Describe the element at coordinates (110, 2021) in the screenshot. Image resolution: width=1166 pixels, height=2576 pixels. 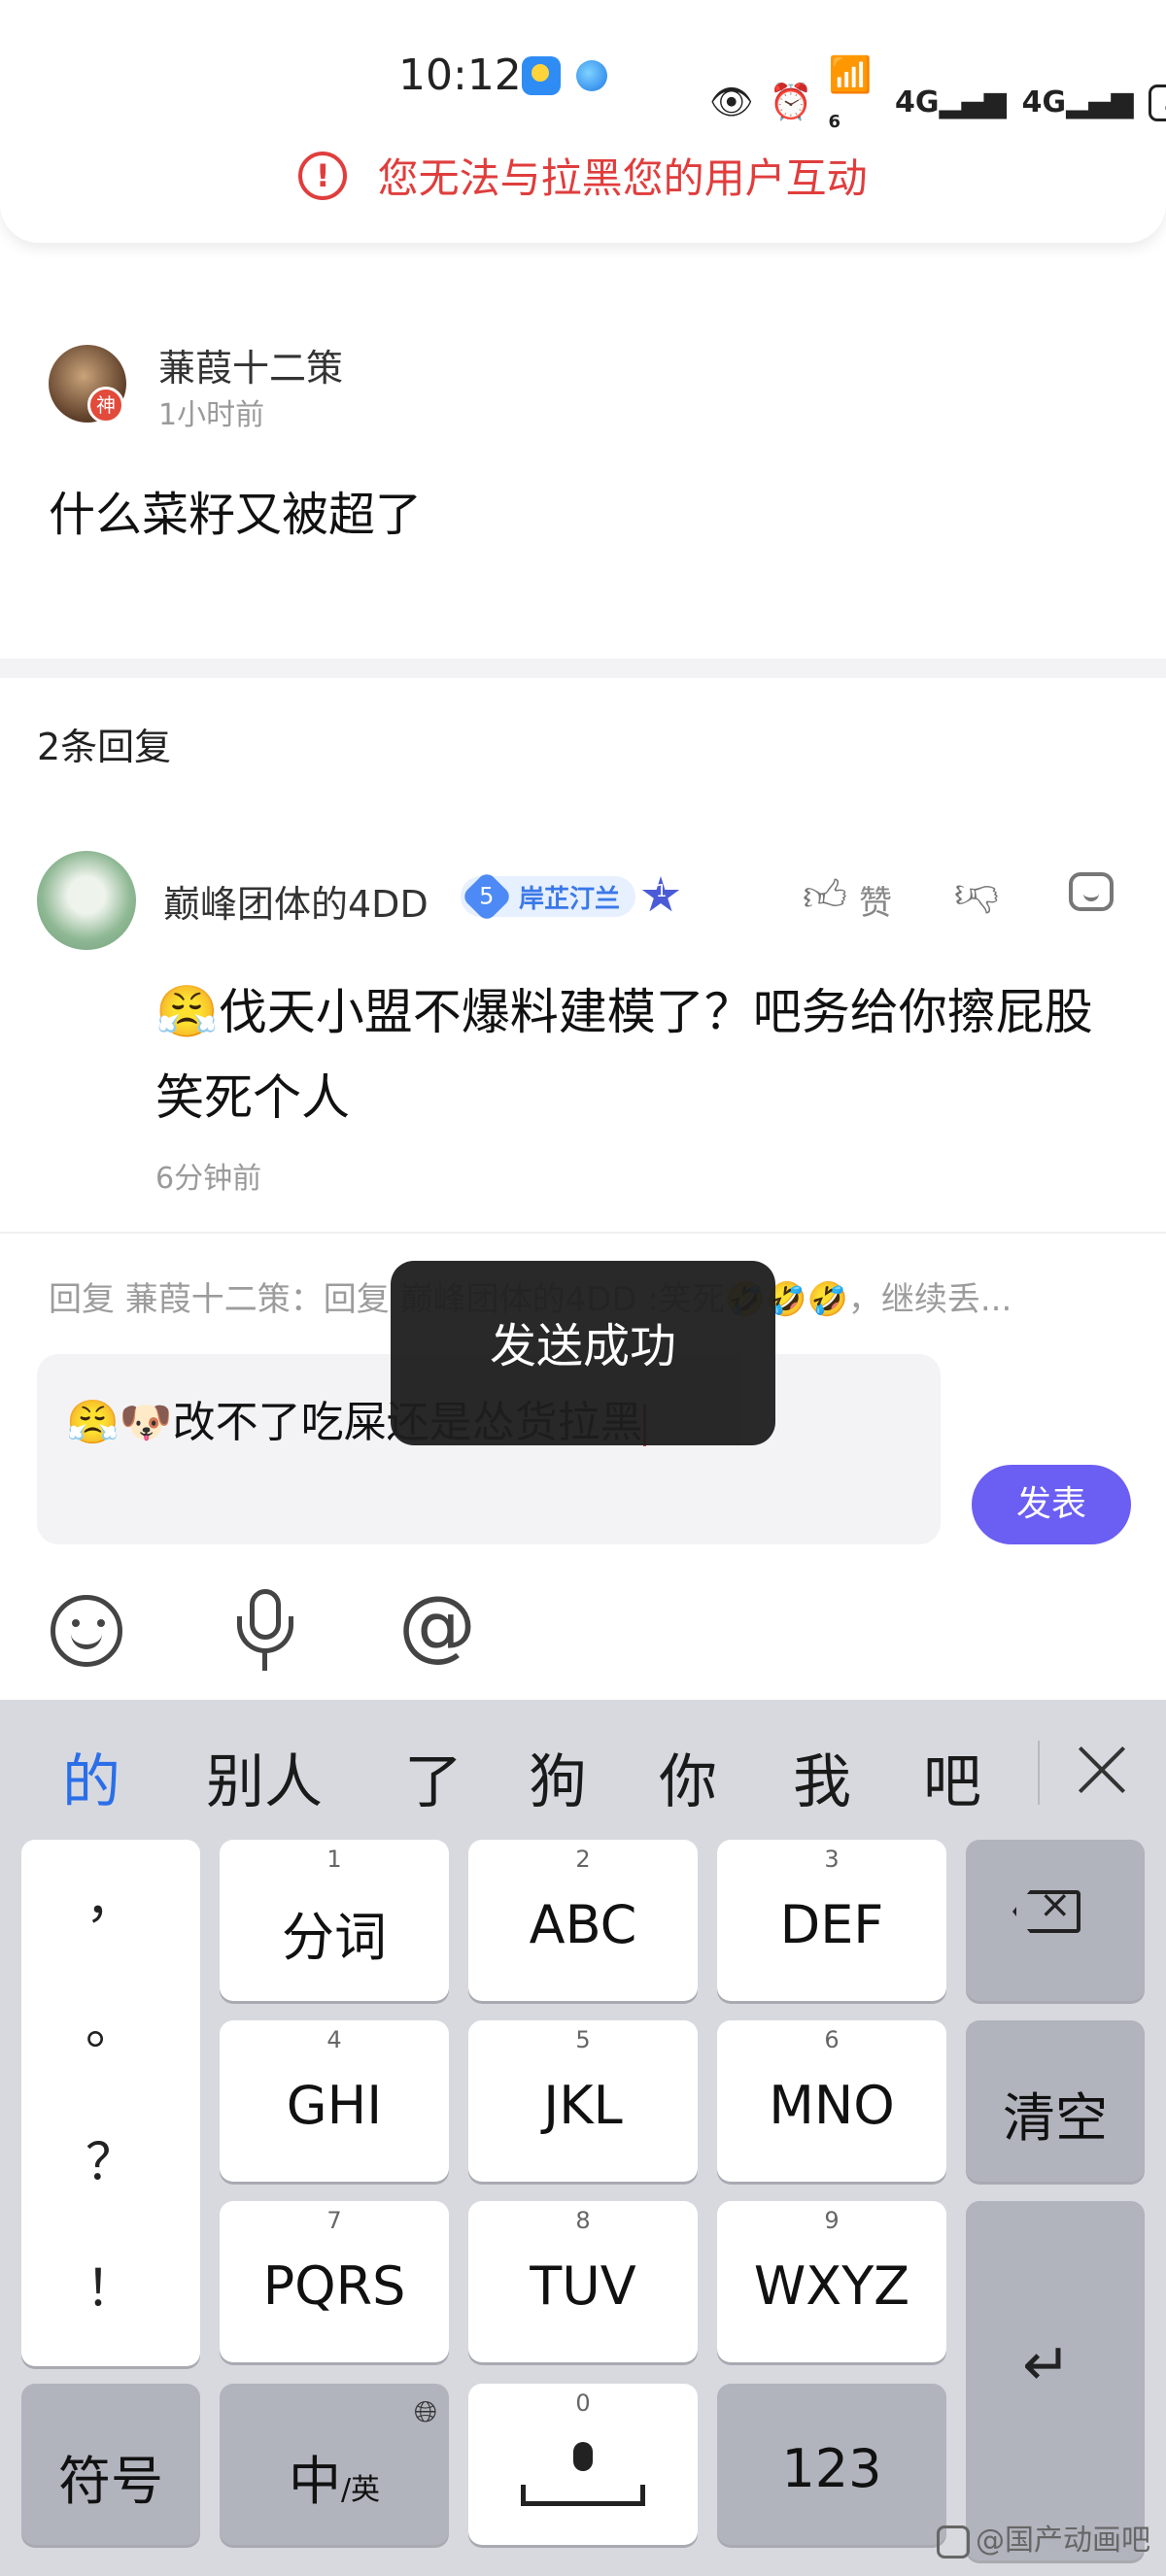
I see `punct-key: 。` at that location.